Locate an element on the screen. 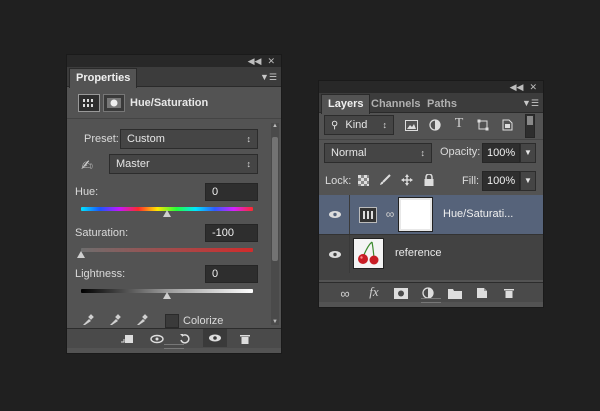 This screenshot has width=600, height=411. adjustment-layer-thumb-icon is located at coordinates (368, 215).